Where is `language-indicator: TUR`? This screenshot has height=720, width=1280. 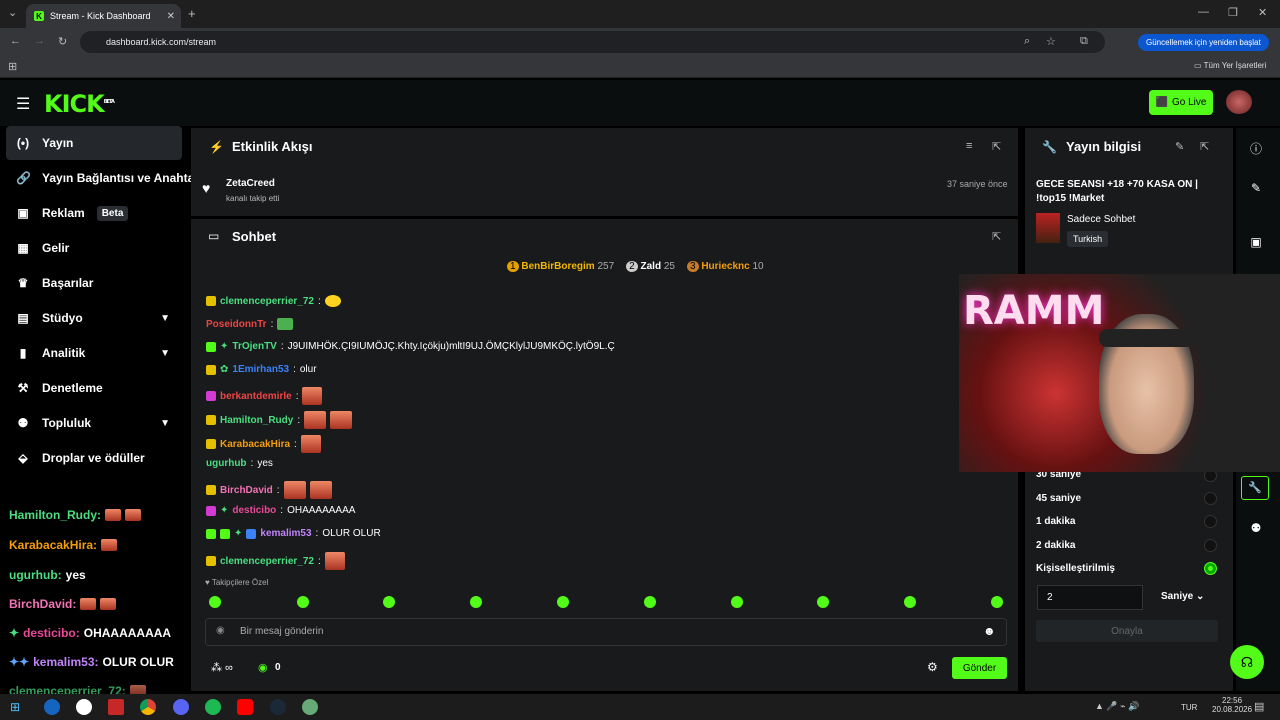 language-indicator: TUR is located at coordinates (1189, 707).